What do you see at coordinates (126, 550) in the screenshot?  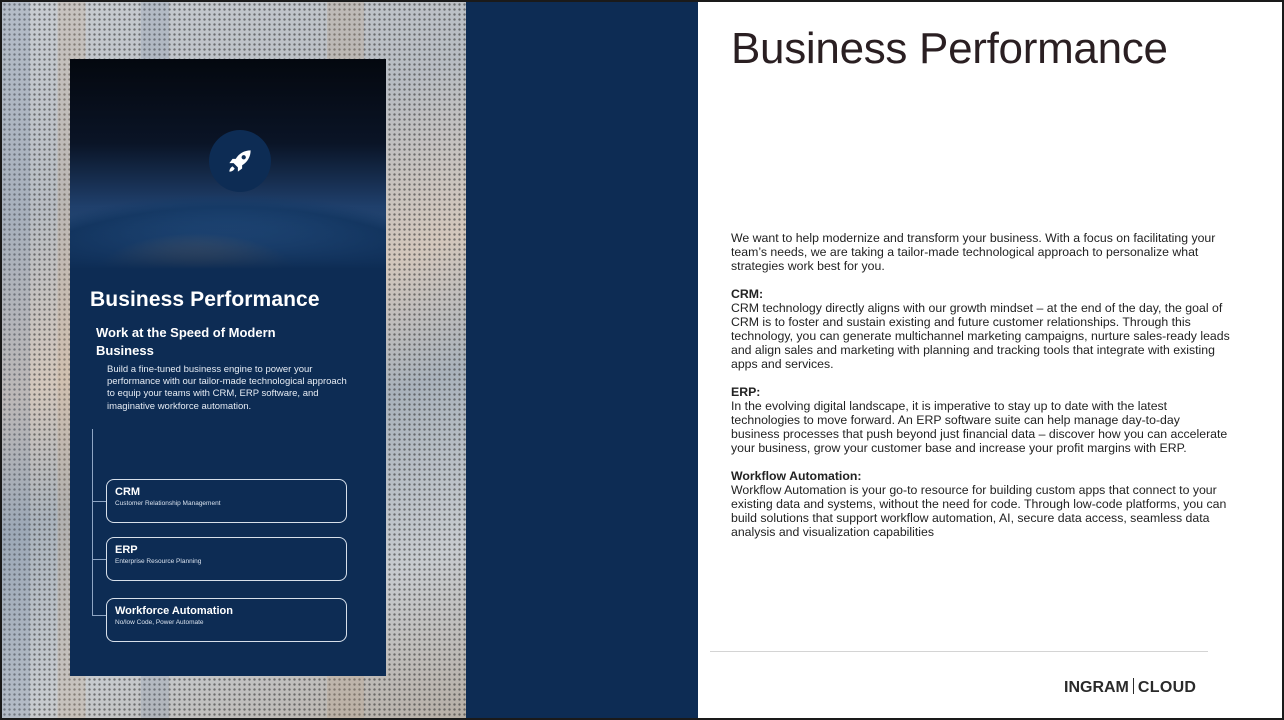 I see `brochure-item-title: ERP` at bounding box center [126, 550].